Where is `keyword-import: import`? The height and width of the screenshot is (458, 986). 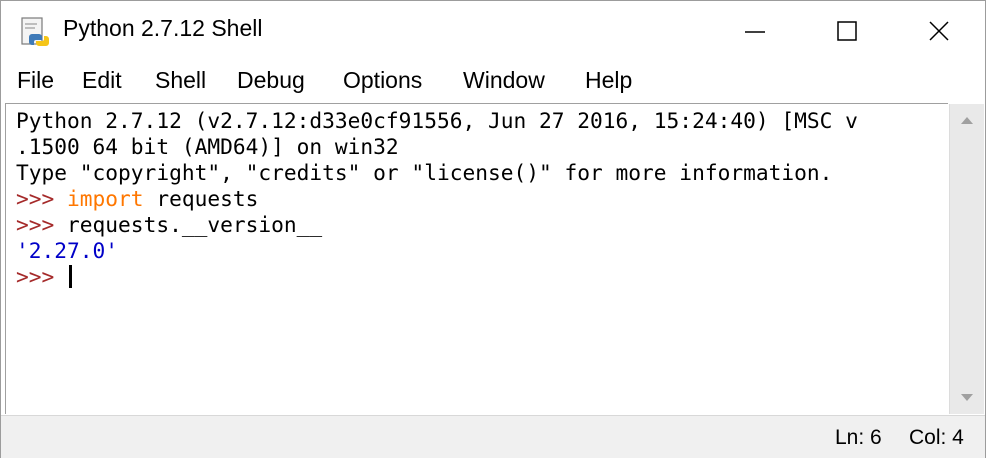 keyword-import: import is located at coordinates (105, 198).